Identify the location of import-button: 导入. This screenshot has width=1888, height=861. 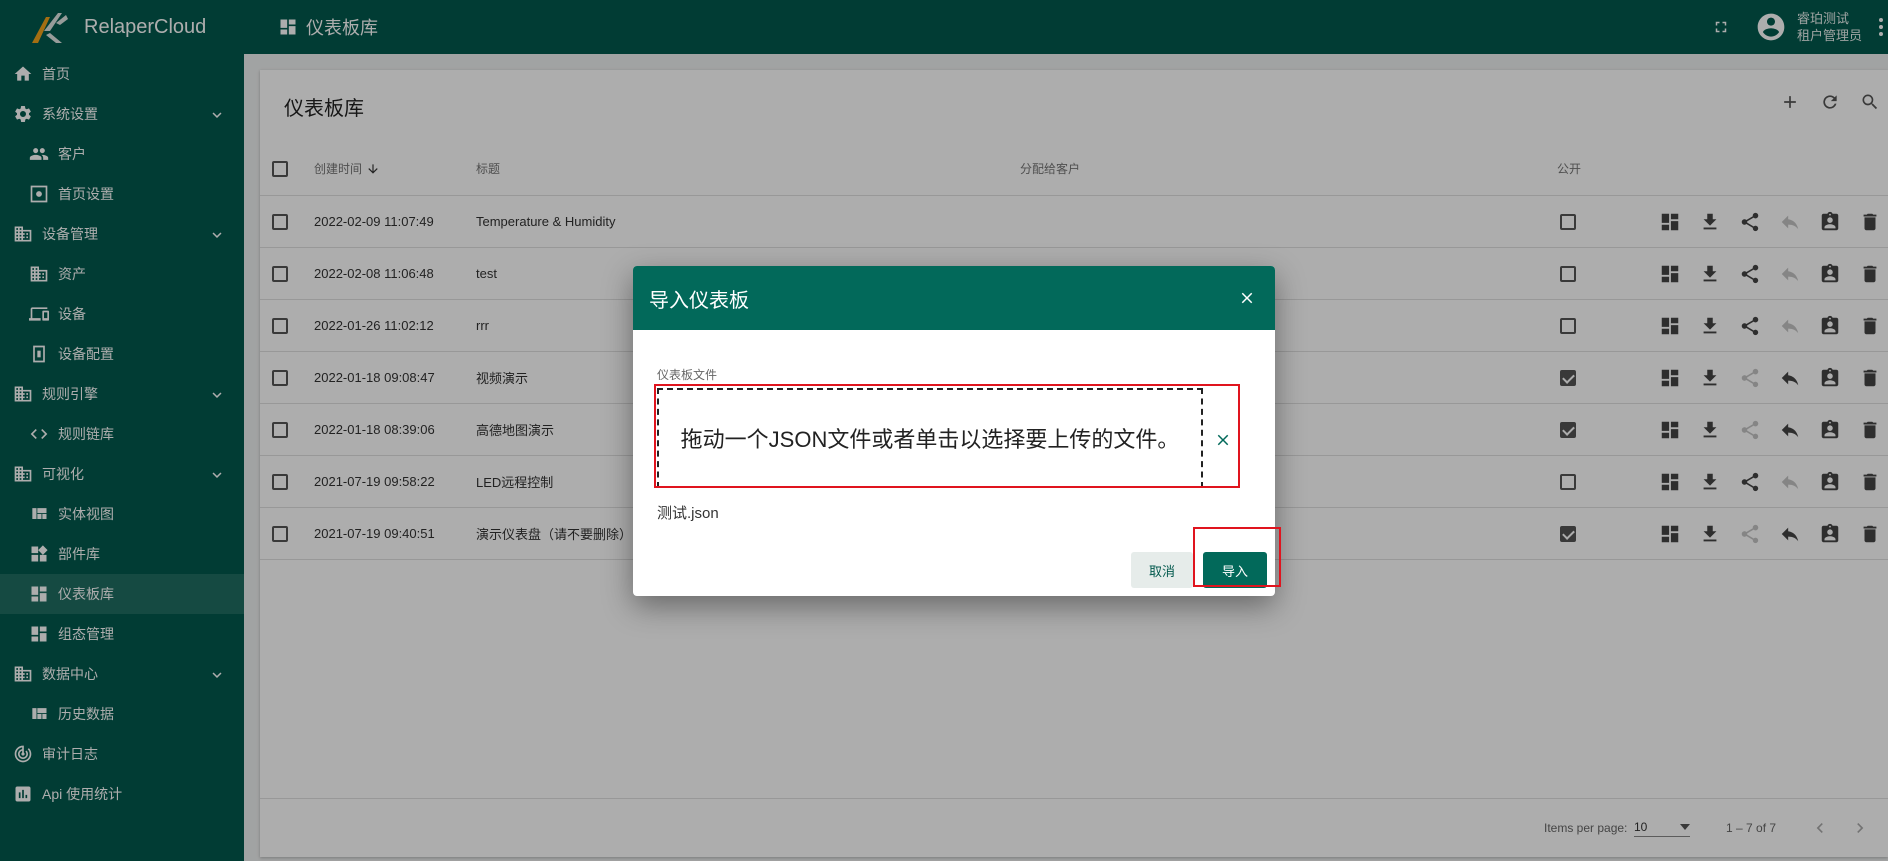
(1235, 570).